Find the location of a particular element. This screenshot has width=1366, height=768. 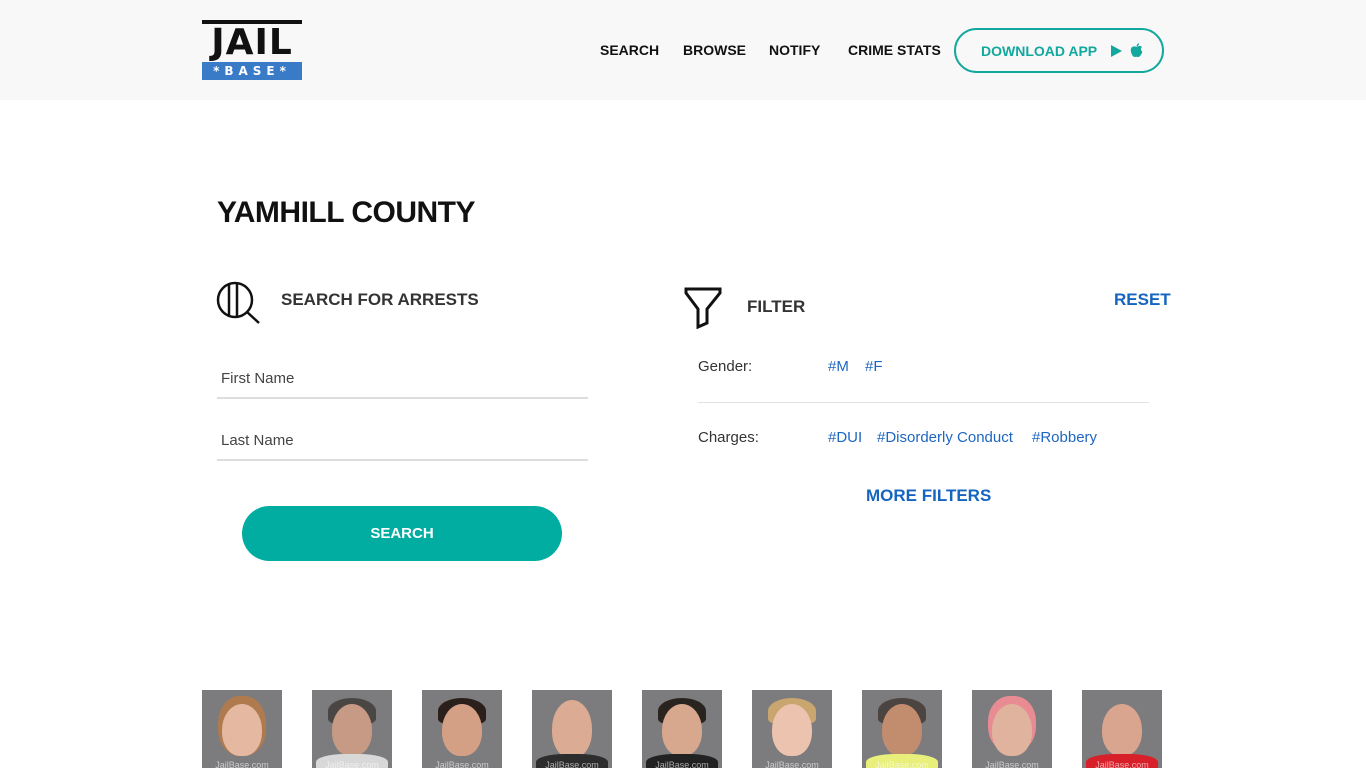

nav-browse: BROWSE is located at coordinates (714, 50).